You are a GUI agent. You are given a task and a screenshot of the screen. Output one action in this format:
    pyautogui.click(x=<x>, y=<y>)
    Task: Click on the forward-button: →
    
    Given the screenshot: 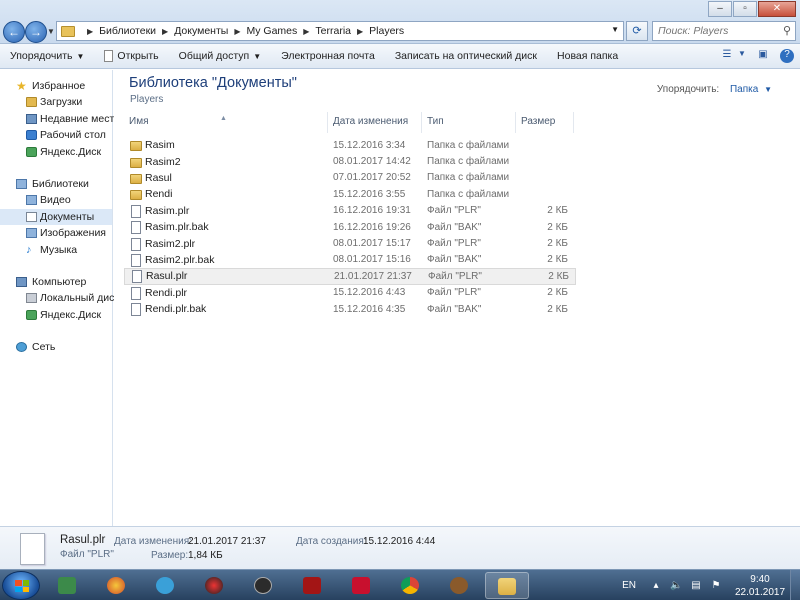 What is the action you would take?
    pyautogui.click(x=36, y=32)
    